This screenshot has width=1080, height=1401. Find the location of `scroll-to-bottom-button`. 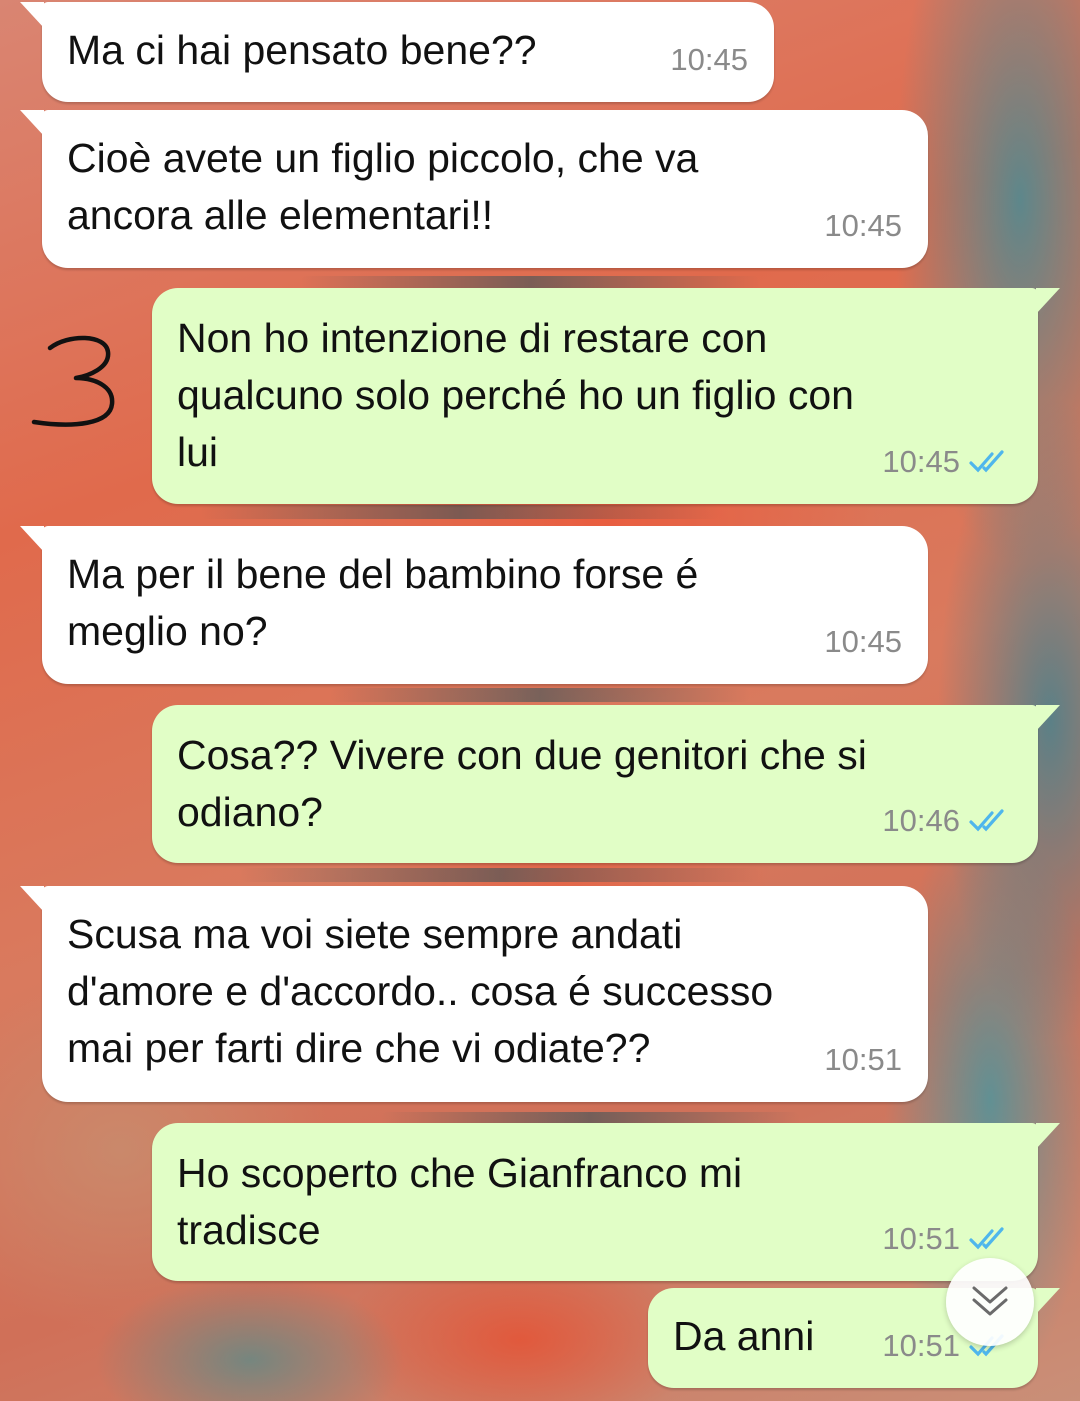

scroll-to-bottom-button is located at coordinates (990, 1302).